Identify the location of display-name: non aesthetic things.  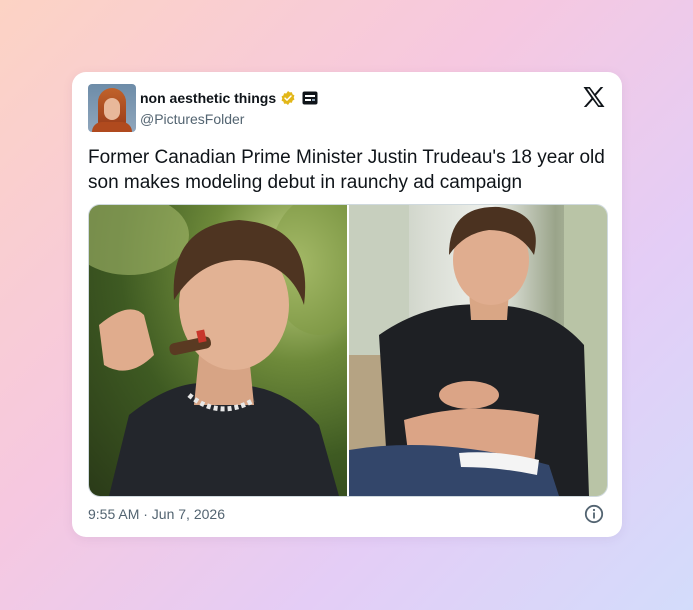
(208, 98).